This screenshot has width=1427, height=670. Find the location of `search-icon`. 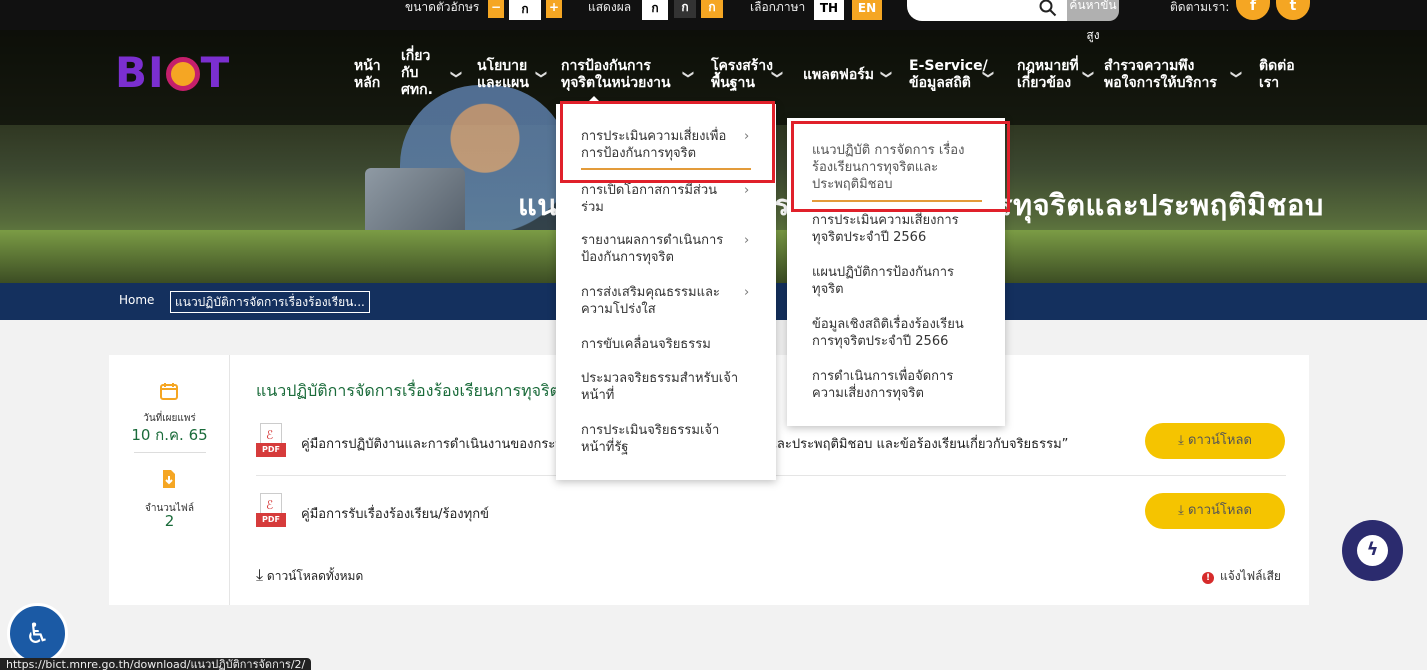

search-icon is located at coordinates (1048, 8).